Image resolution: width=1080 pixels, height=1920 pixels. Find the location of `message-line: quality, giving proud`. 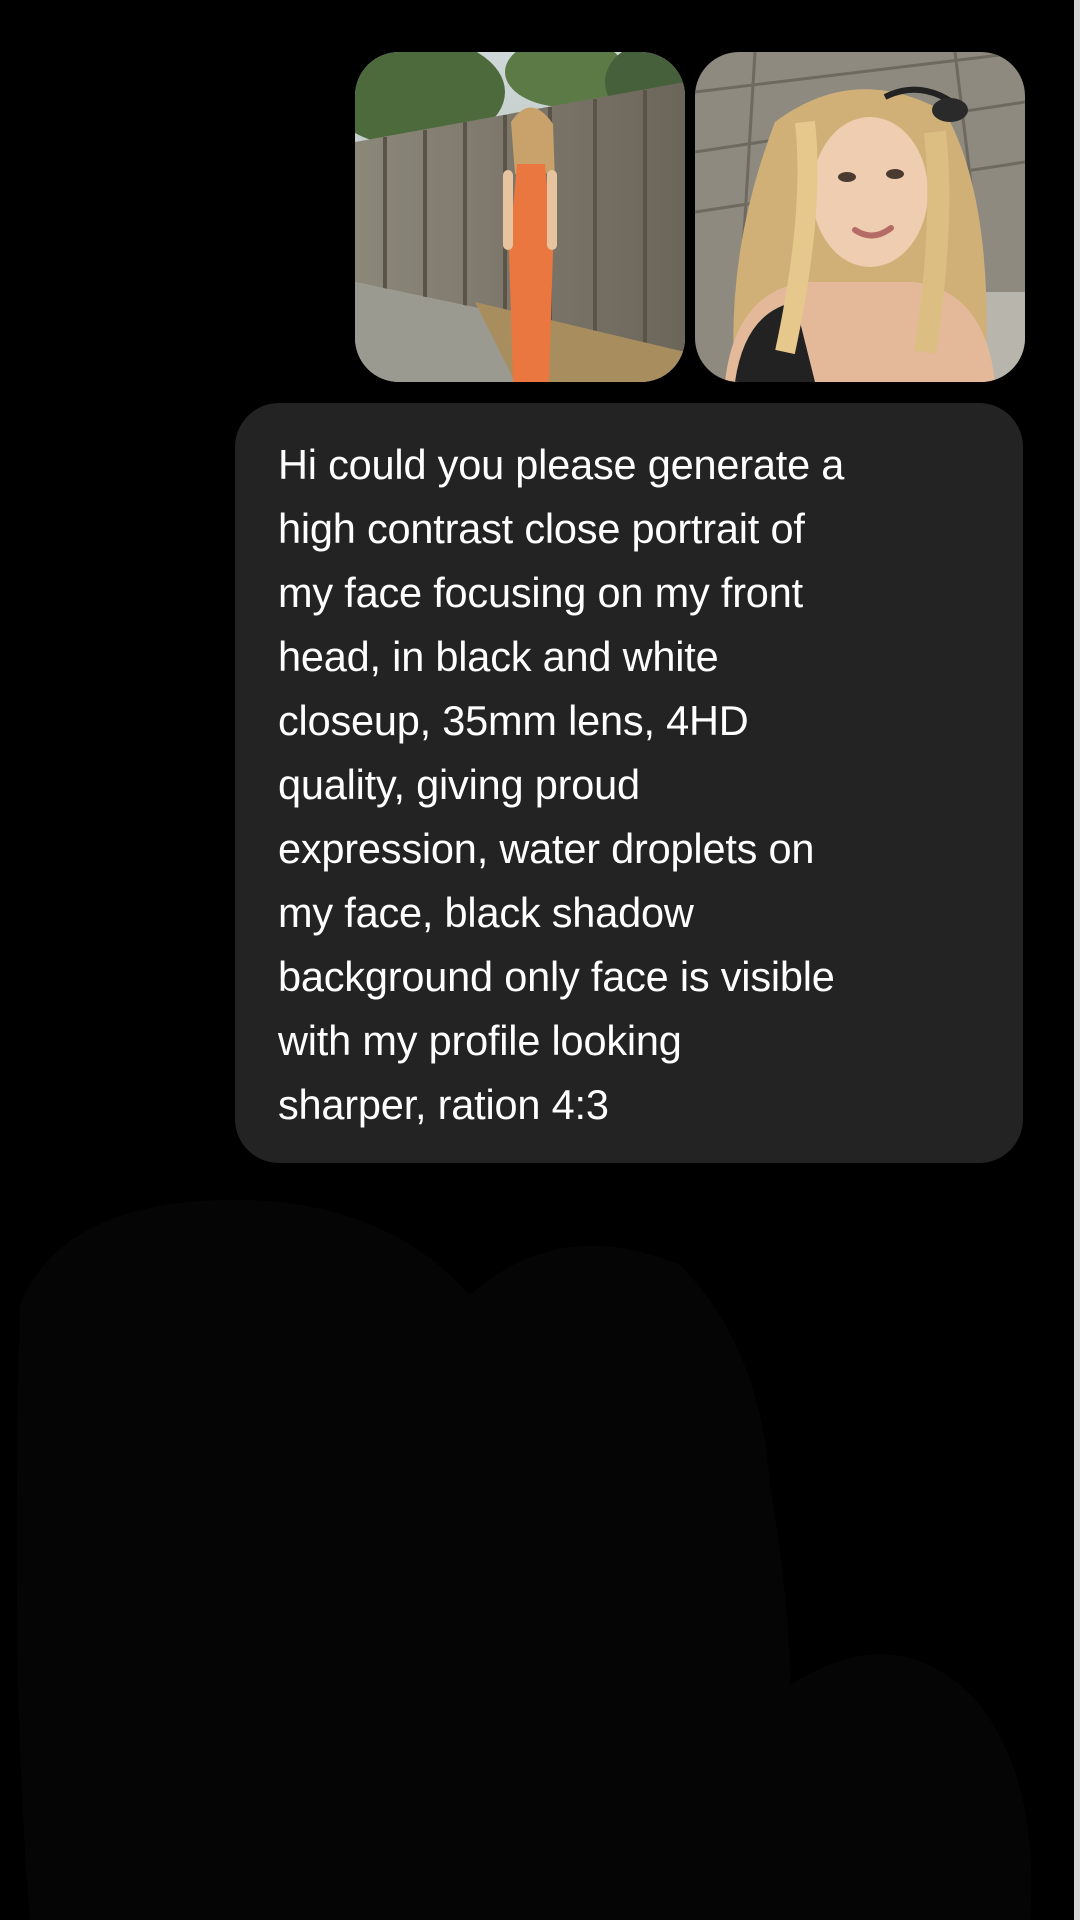

message-line: quality, giving proud is located at coordinates (459, 784).